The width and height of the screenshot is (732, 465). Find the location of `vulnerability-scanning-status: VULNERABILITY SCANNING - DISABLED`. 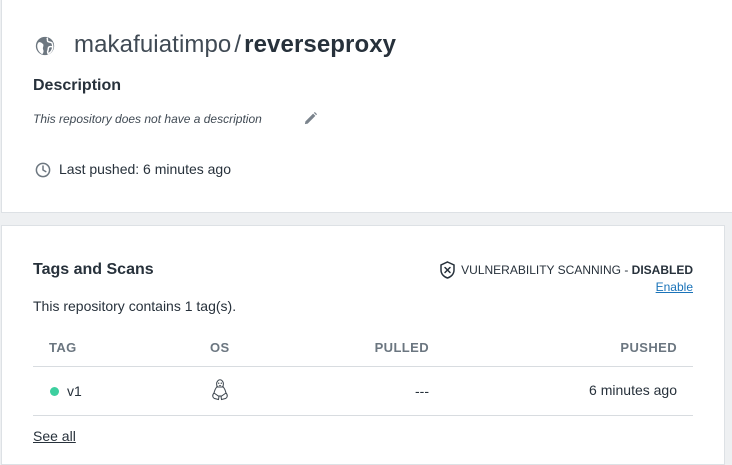

vulnerability-scanning-status: VULNERABILITY SCANNING - DISABLED is located at coordinates (566, 270).